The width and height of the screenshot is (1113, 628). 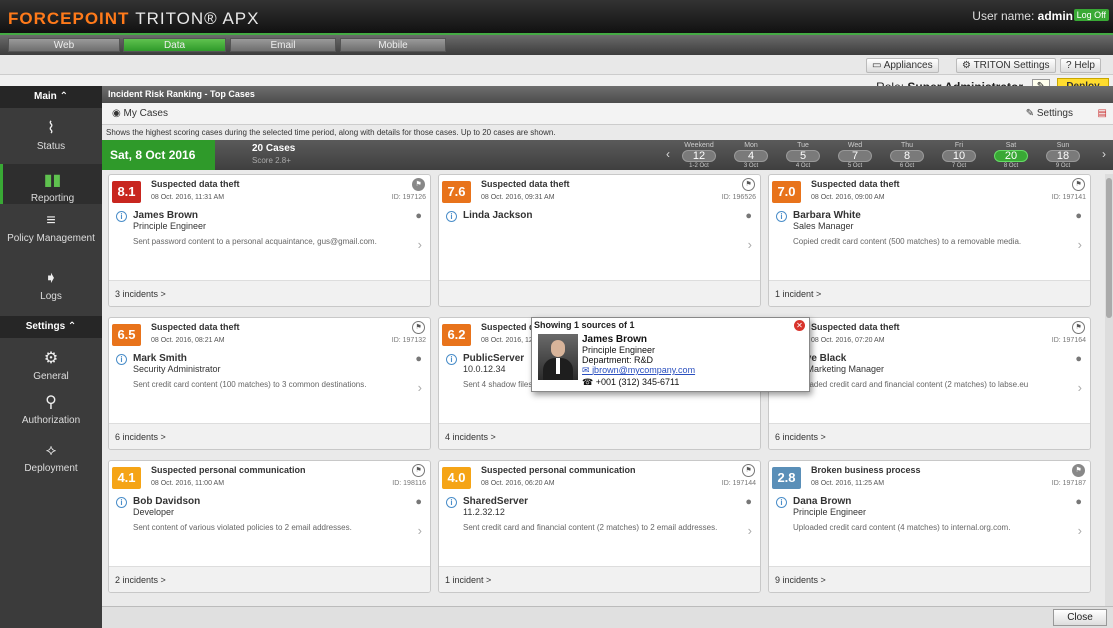 What do you see at coordinates (668, 154) in the screenshot?
I see `prev-period-icon: ‹` at bounding box center [668, 154].